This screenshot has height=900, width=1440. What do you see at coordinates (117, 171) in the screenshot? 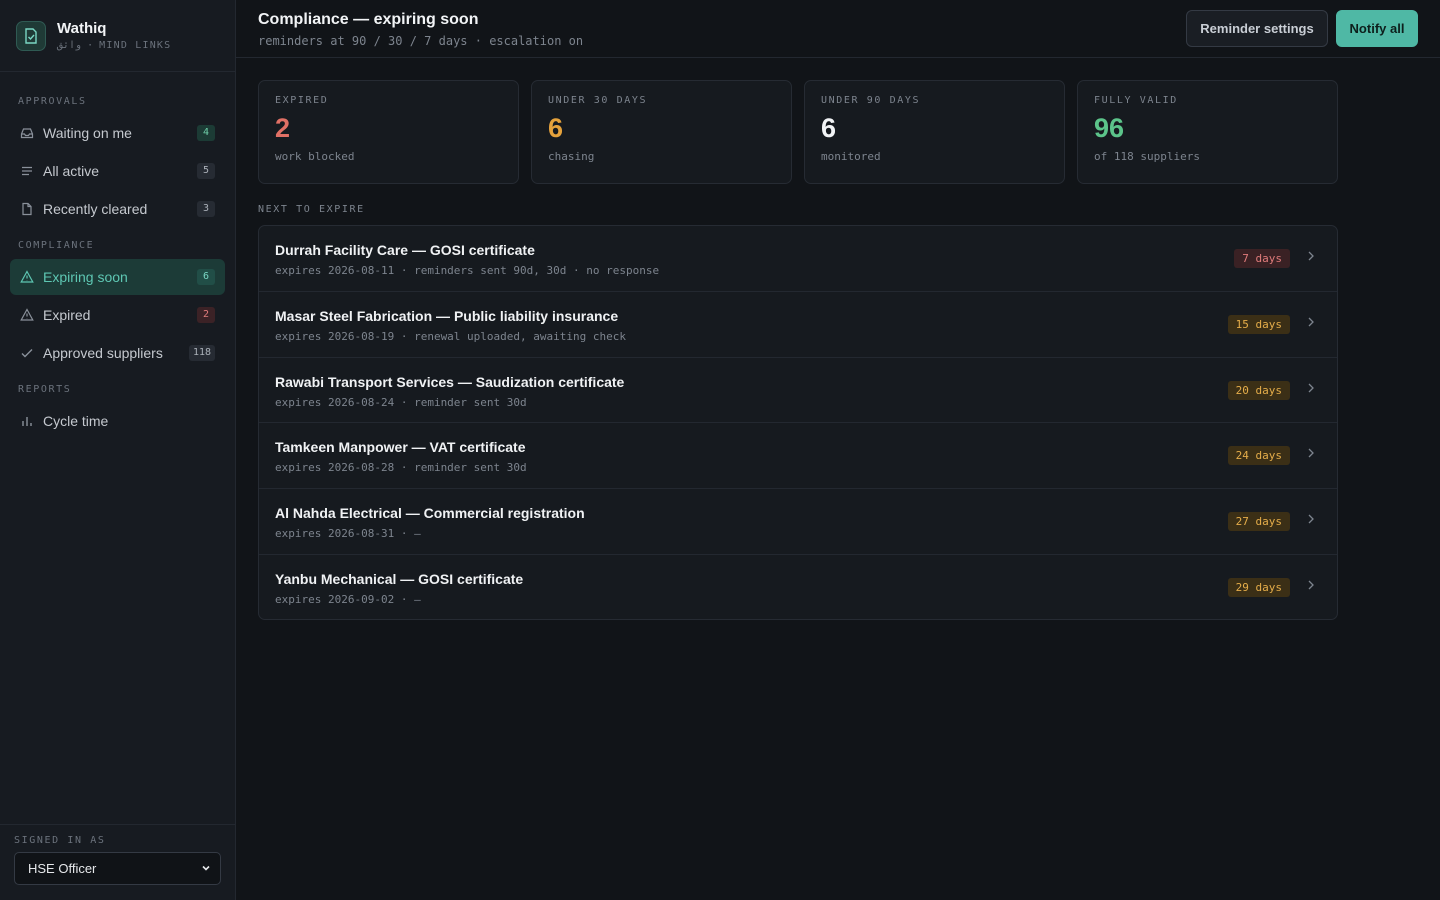
I see `sidebar-item-all-active: All active 5` at bounding box center [117, 171].